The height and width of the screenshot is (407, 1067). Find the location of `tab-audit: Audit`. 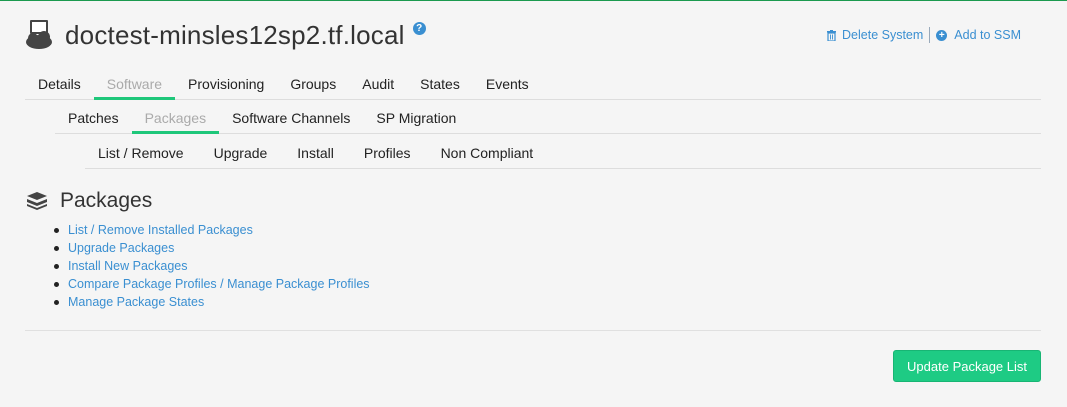

tab-audit: Audit is located at coordinates (378, 84).